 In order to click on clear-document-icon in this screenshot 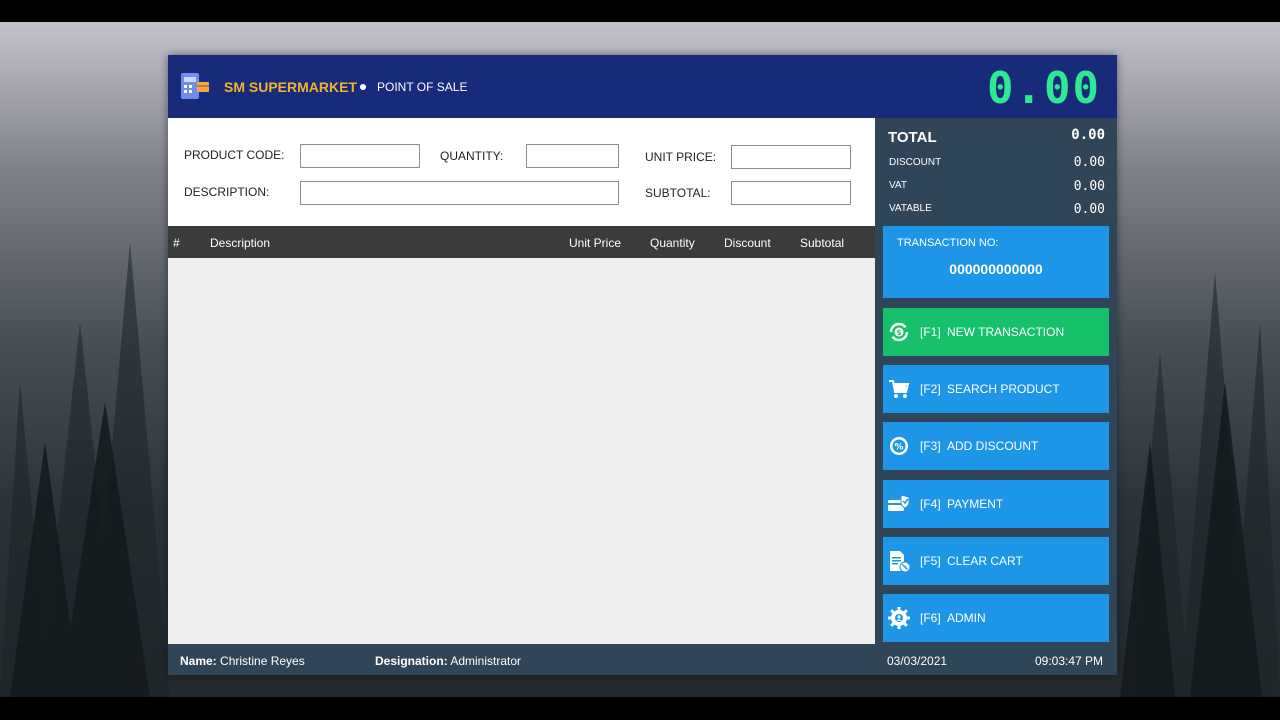, I will do `click(900, 562)`.